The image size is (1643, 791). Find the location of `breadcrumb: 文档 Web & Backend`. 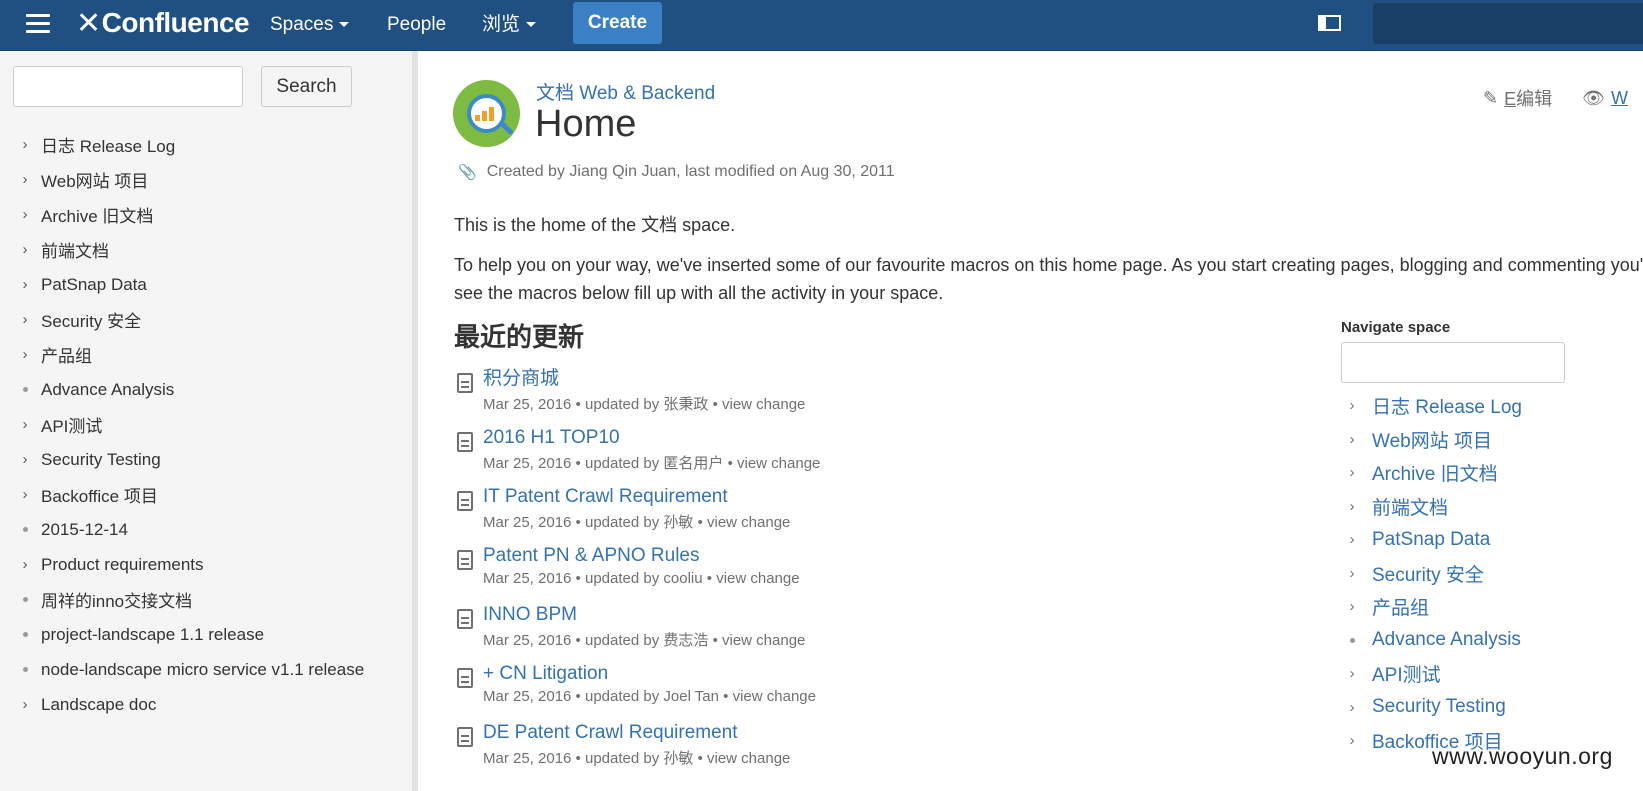

breadcrumb: 文档 Web & Backend is located at coordinates (625, 91).